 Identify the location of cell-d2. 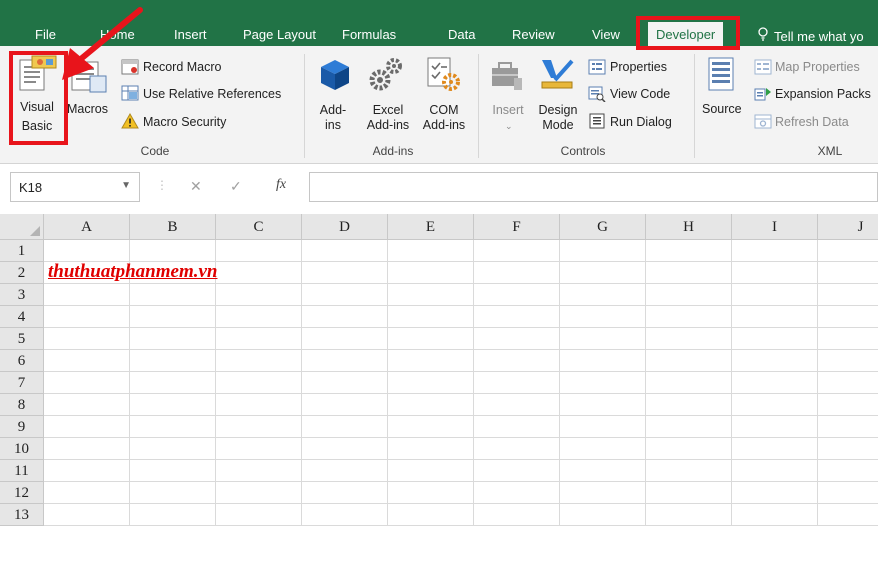
(345, 273).